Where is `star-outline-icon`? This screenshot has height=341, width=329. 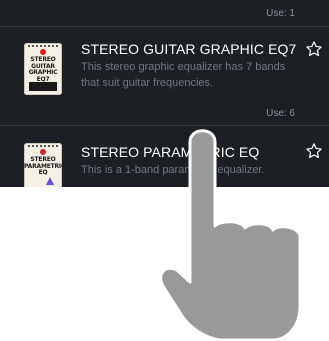
star-outline-icon is located at coordinates (314, 49).